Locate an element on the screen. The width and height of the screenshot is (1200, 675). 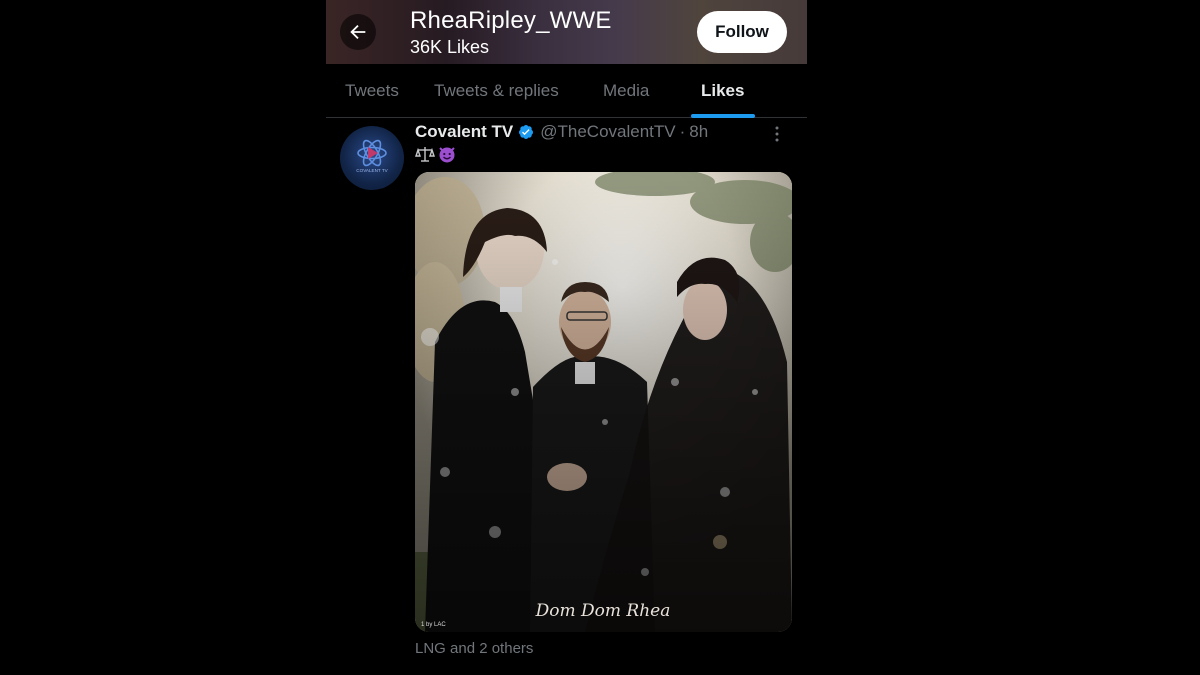
tab-label: Tweets is located at coordinates (372, 90).